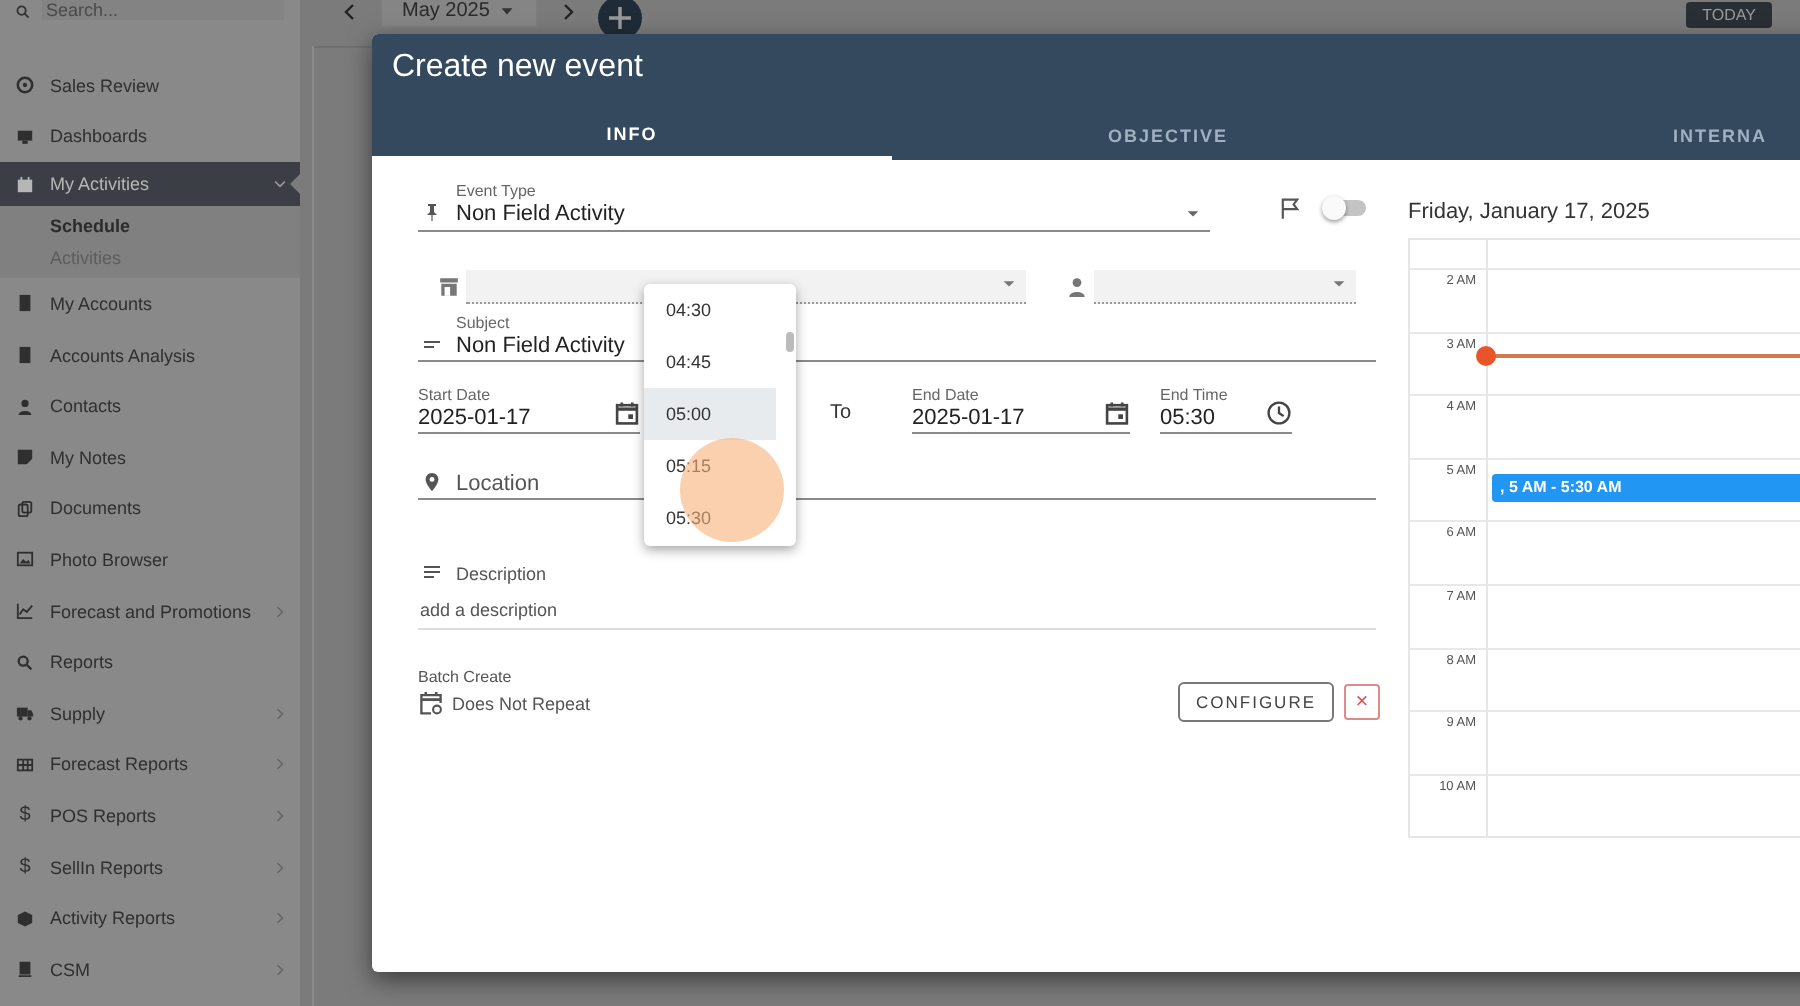 Image resolution: width=1800 pixels, height=1006 pixels. What do you see at coordinates (1346, 207) in the screenshot?
I see `toggle-switch` at bounding box center [1346, 207].